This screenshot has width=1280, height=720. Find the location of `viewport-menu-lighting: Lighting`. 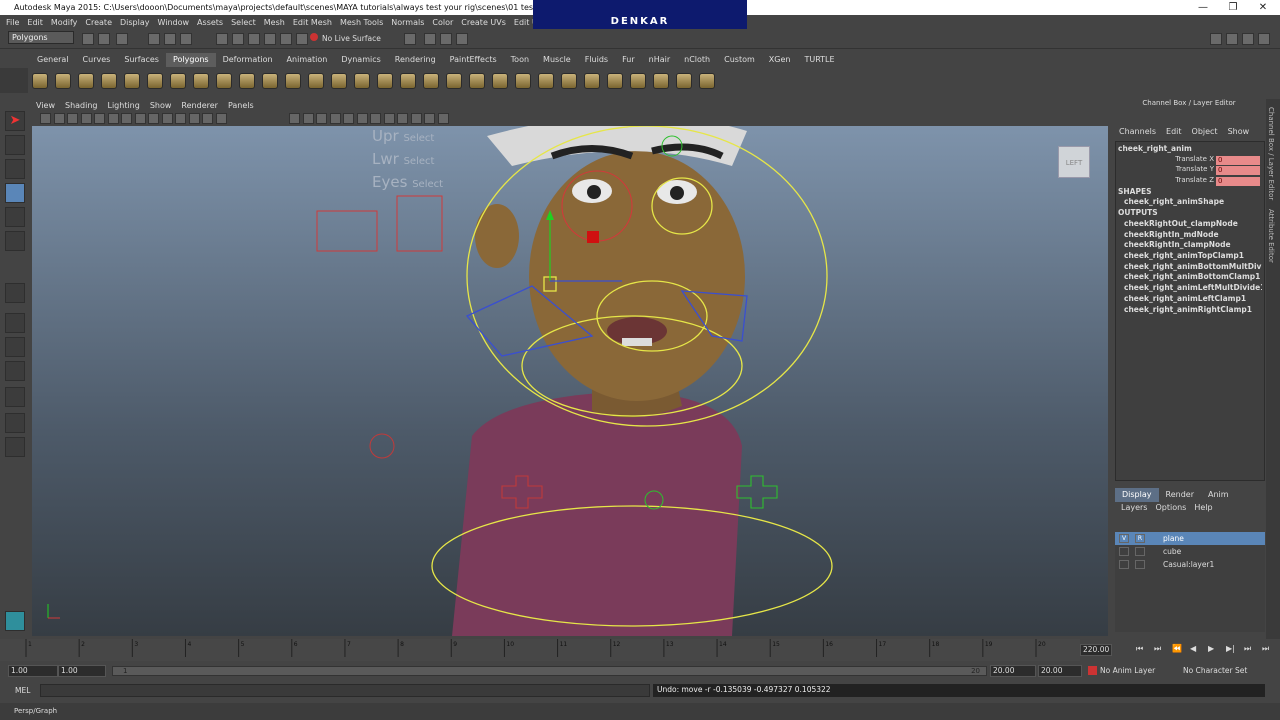

viewport-menu-lighting: Lighting is located at coordinates (123, 105).